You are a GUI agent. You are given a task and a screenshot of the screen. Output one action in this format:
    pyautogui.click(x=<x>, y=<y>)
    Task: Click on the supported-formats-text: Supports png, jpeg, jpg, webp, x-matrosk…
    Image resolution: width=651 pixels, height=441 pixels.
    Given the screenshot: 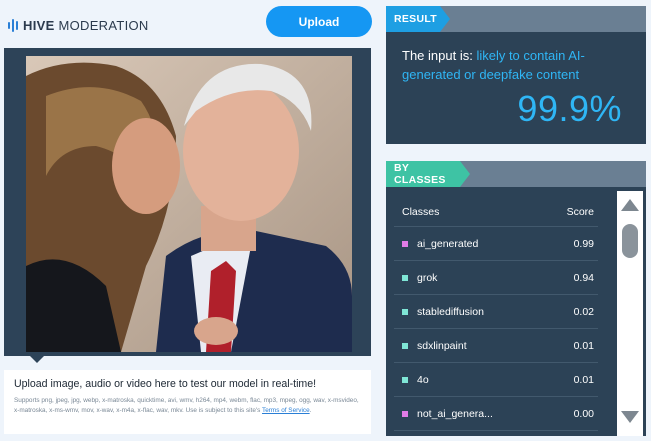 What is the action you would take?
    pyautogui.click(x=187, y=405)
    